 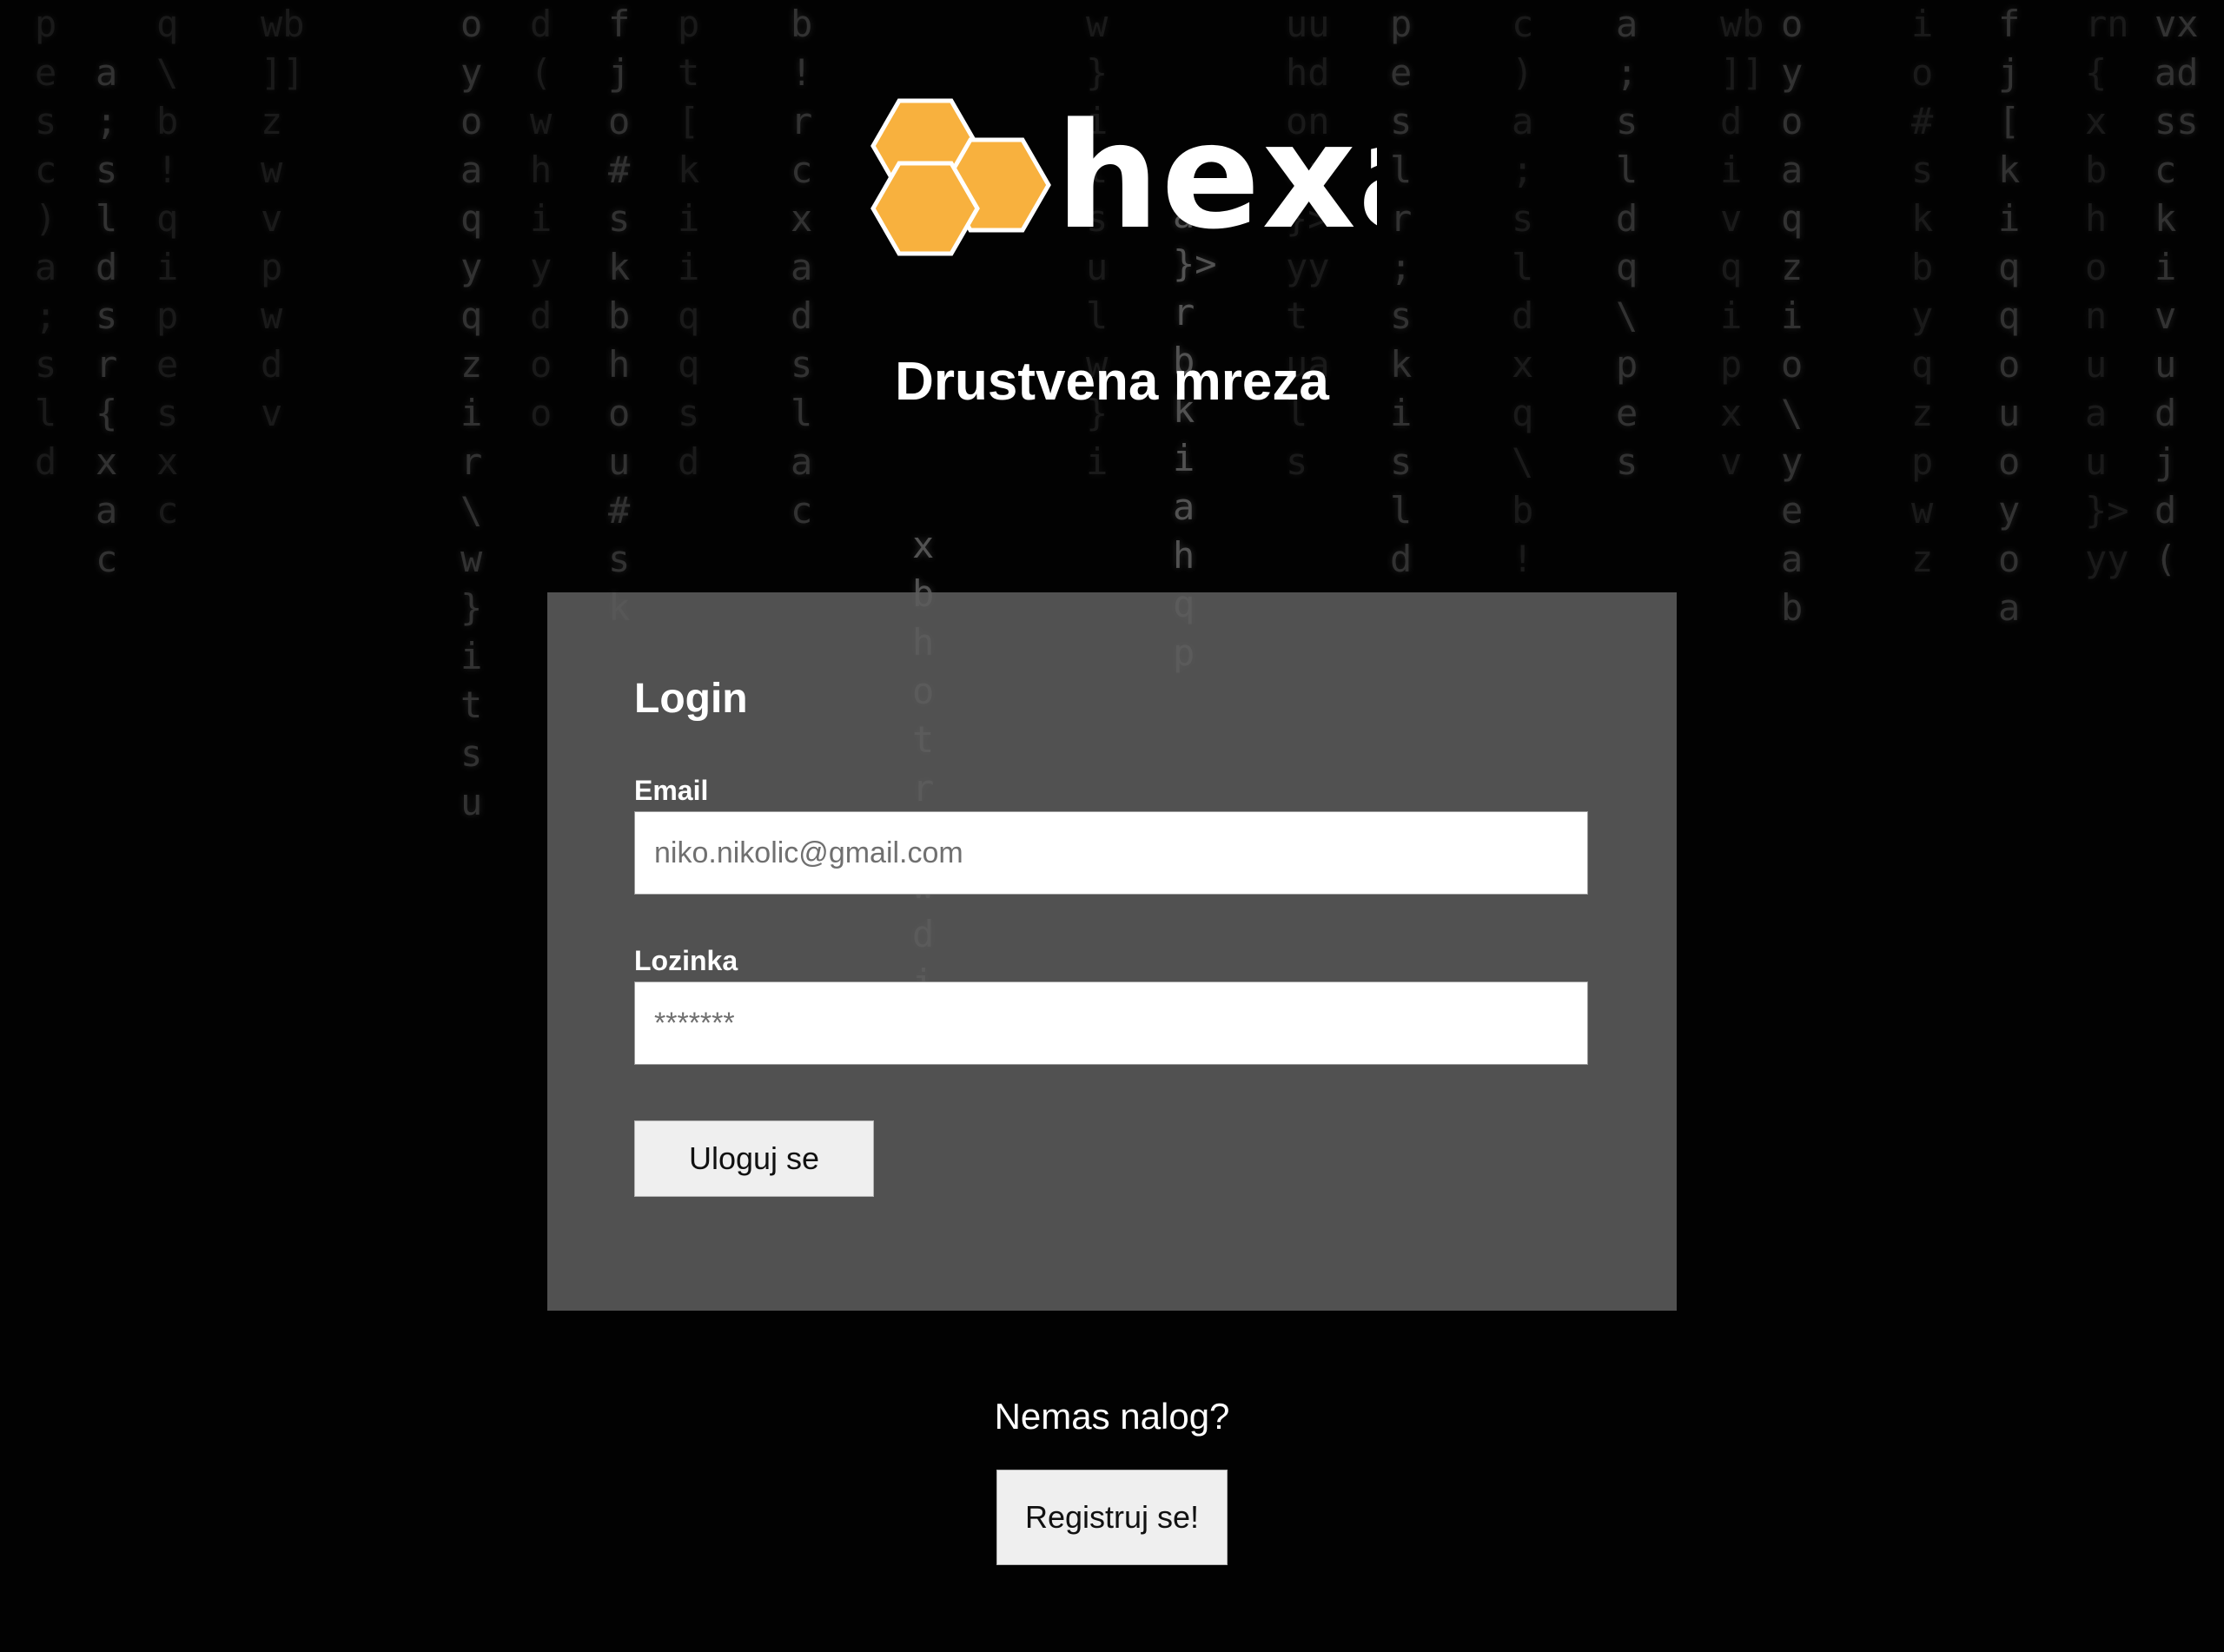 I want to click on brand-name: hexa, so click(x=1216, y=176).